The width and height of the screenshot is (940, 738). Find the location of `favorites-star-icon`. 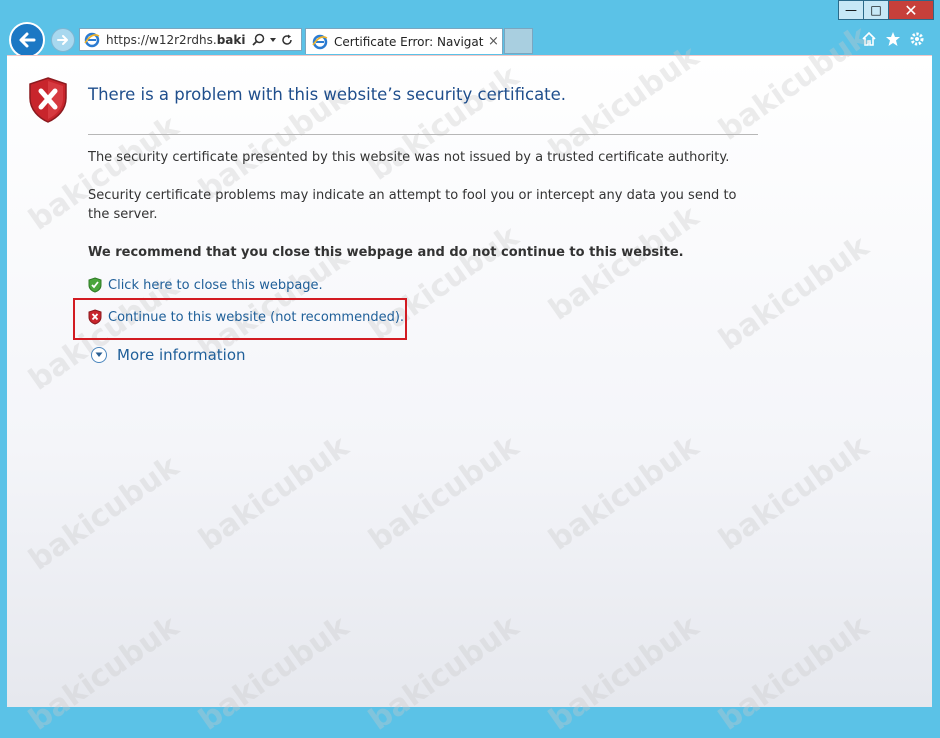

favorites-star-icon is located at coordinates (893, 39).